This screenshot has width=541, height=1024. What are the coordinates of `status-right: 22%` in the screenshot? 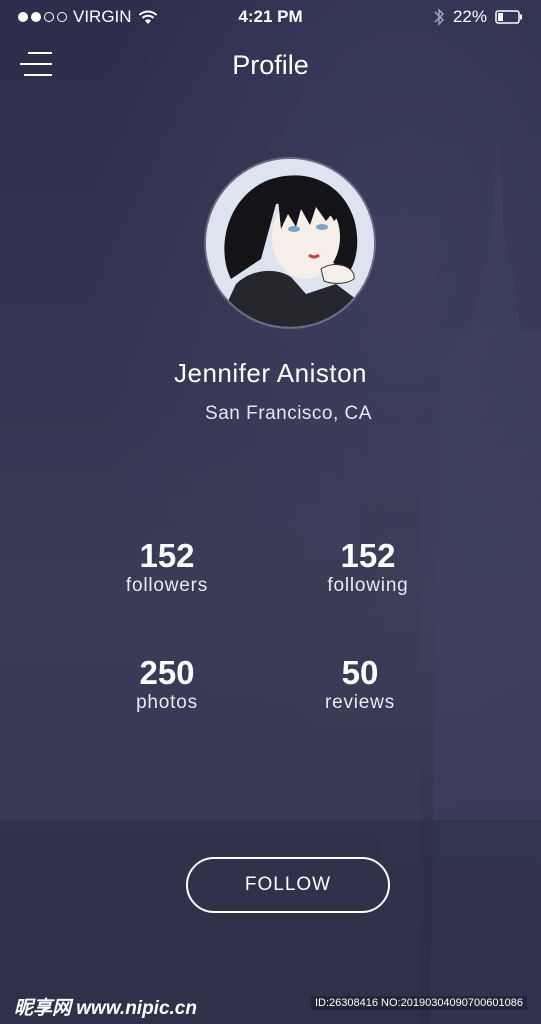 It's located at (478, 17).